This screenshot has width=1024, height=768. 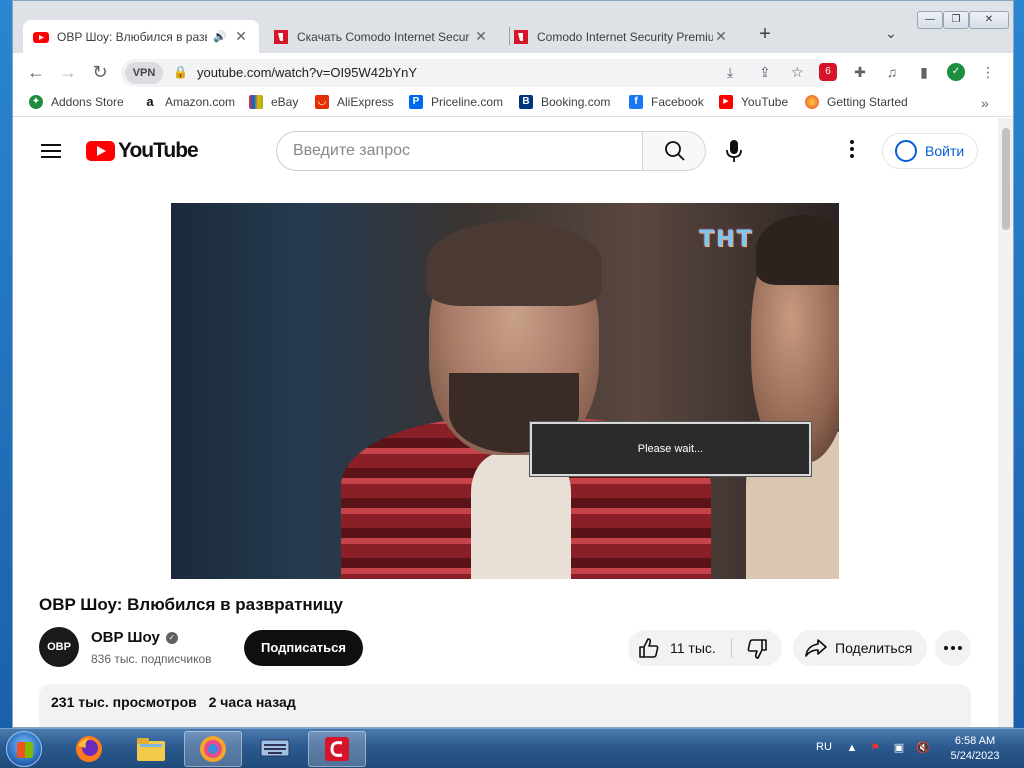 What do you see at coordinates (213, 749) in the screenshot?
I see `taskbar-chrome` at bounding box center [213, 749].